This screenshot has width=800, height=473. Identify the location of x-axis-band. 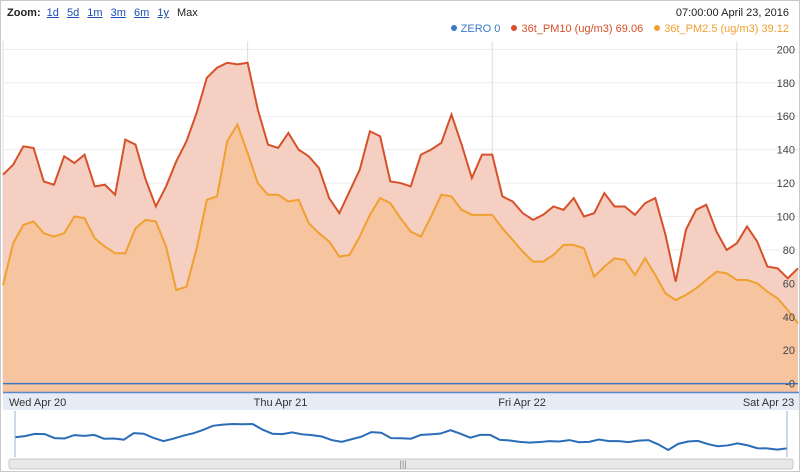
(401, 401).